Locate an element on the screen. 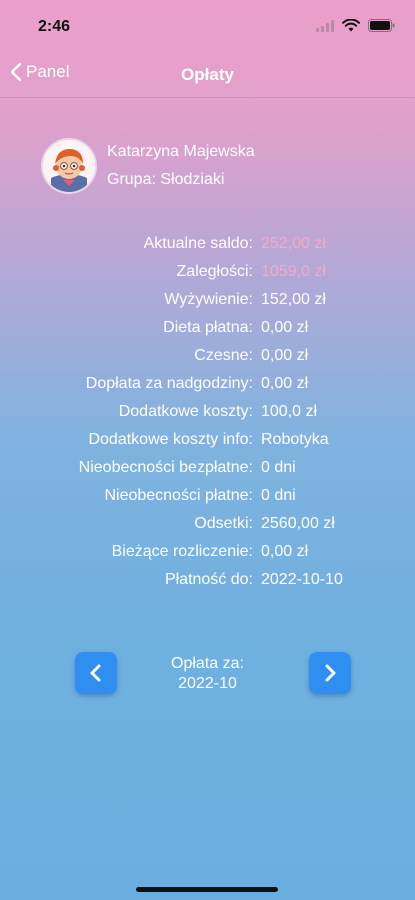 The width and height of the screenshot is (415, 900). detail-value: 2022-10-10 is located at coordinates (302, 579).